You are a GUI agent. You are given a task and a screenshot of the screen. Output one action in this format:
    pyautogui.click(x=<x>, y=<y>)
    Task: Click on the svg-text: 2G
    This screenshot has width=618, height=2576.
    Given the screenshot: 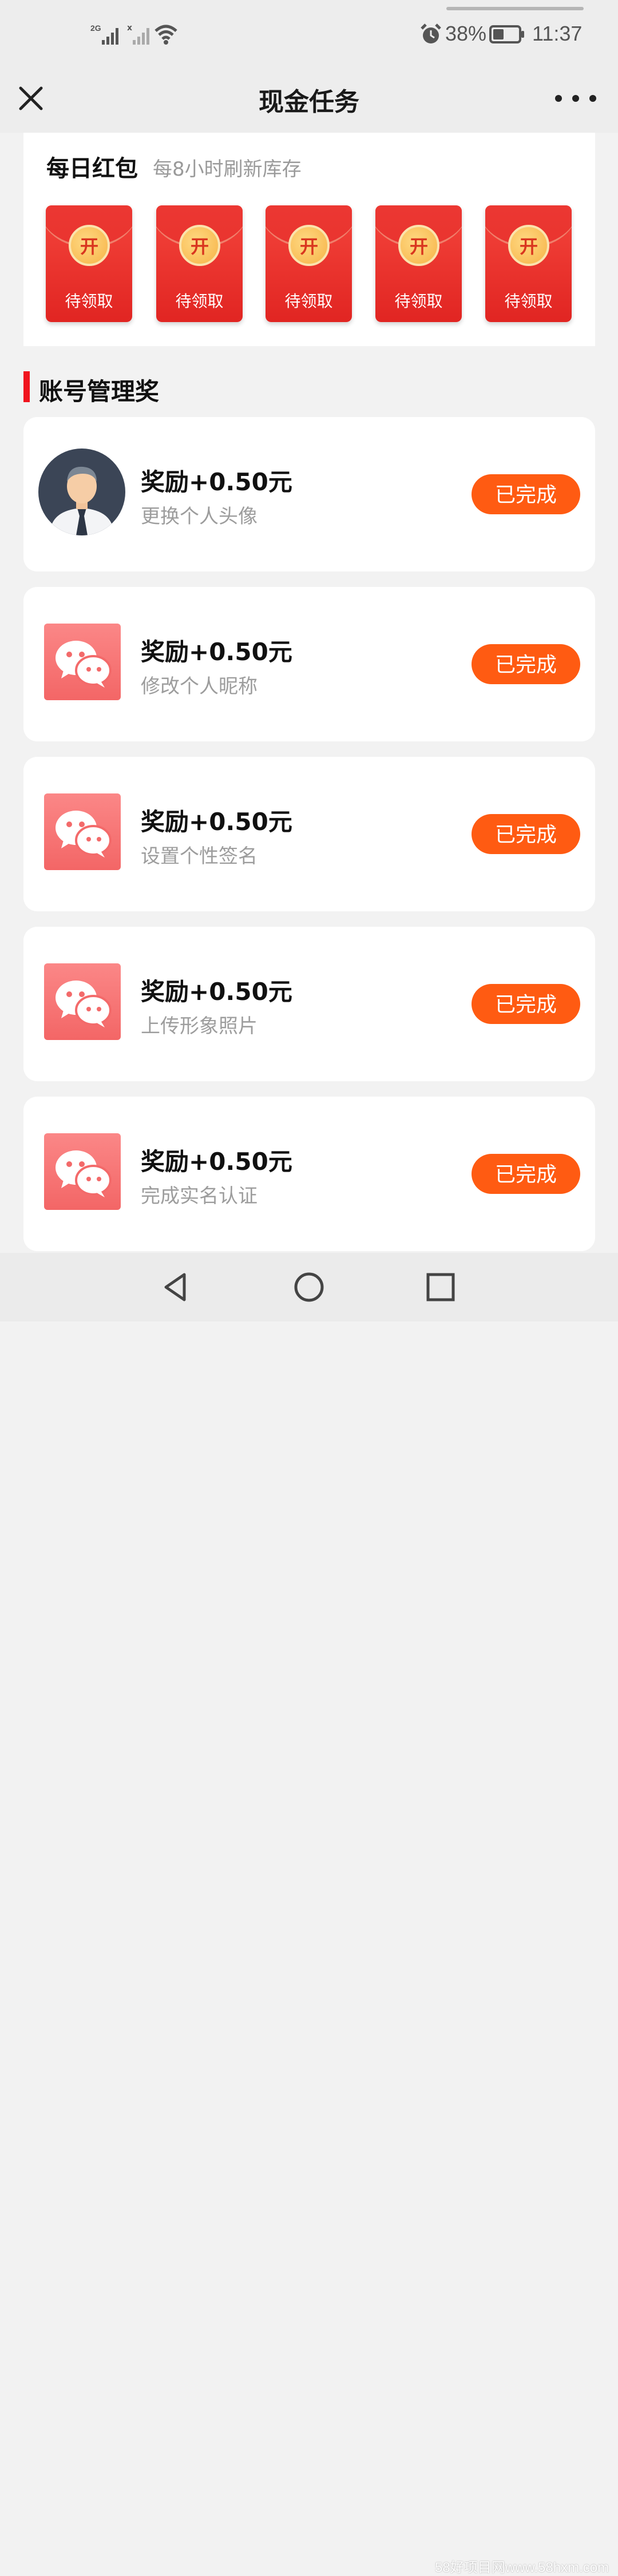 What is the action you would take?
    pyautogui.click(x=95, y=28)
    